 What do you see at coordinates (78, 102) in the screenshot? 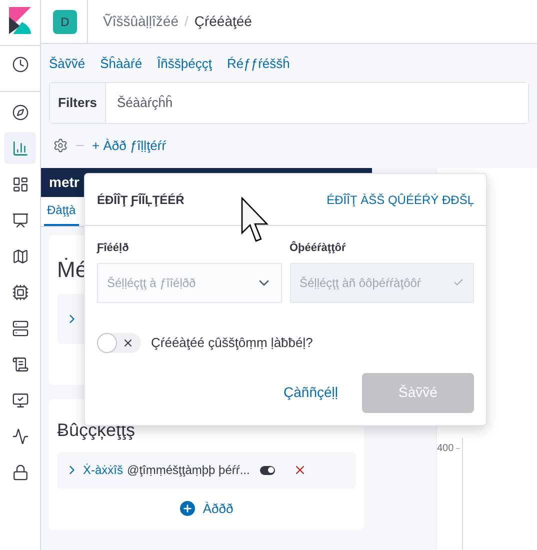
I see `filters-label: Filters` at bounding box center [78, 102].